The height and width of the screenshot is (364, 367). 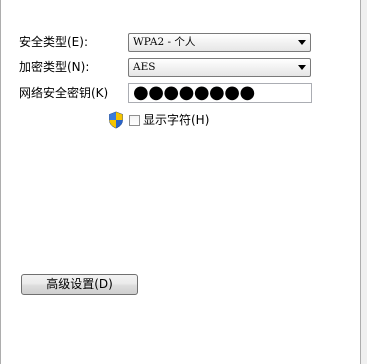 What do you see at coordinates (53, 42) in the screenshot?
I see `security-type-label: 安全类型(E):` at bounding box center [53, 42].